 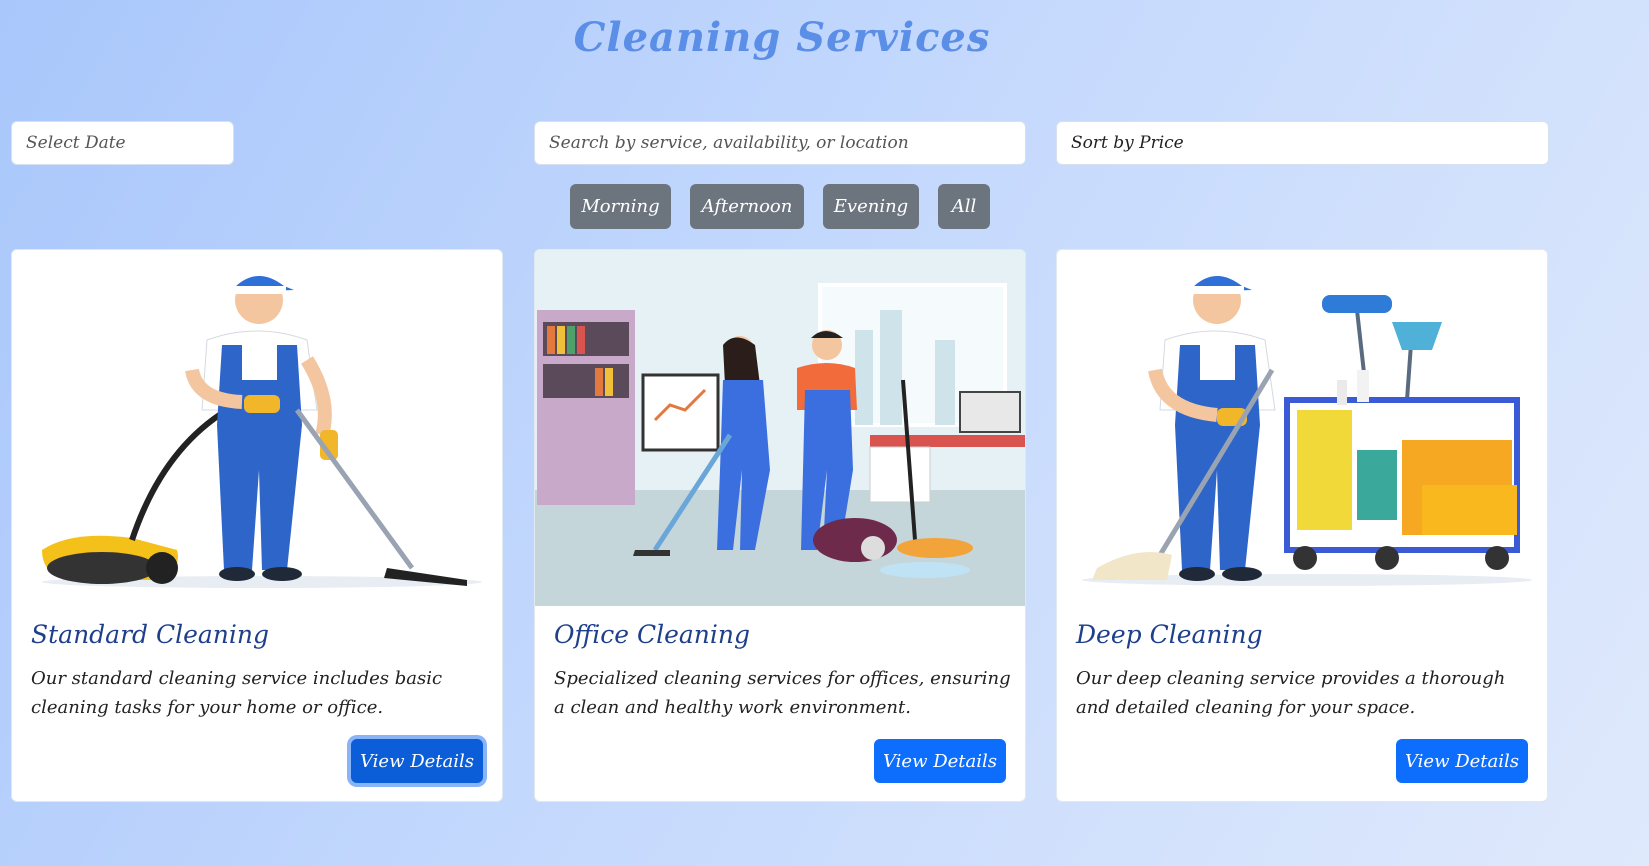 I want to click on filter-morning-button: Morning, so click(x=620, y=206).